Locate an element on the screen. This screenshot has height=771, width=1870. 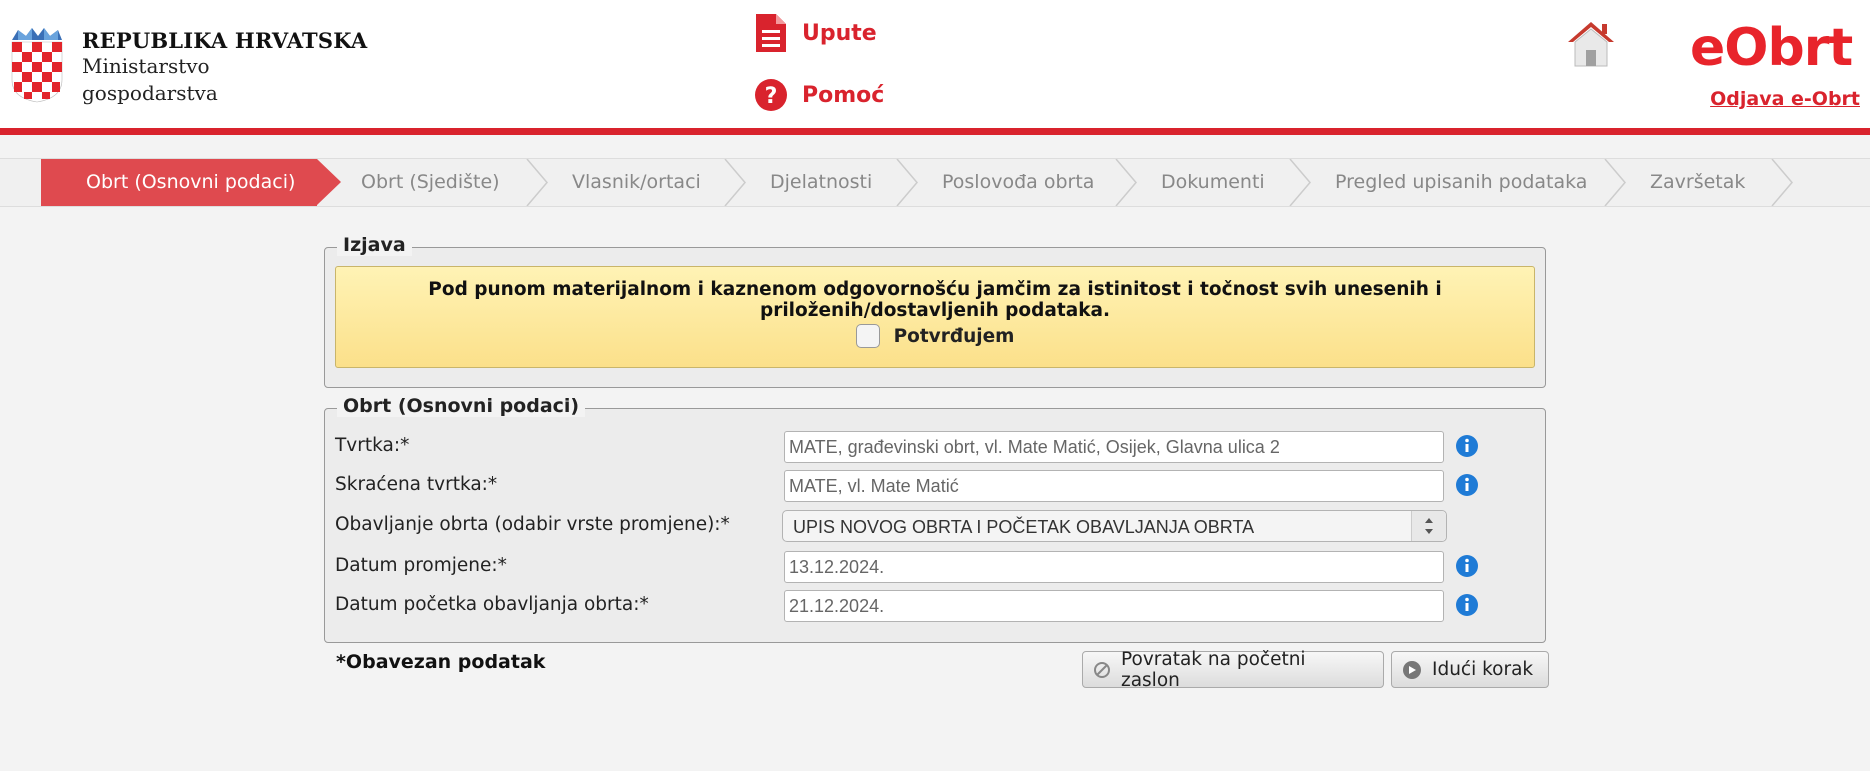
confirm-checkbox: Potvrđujem is located at coordinates (935, 336).